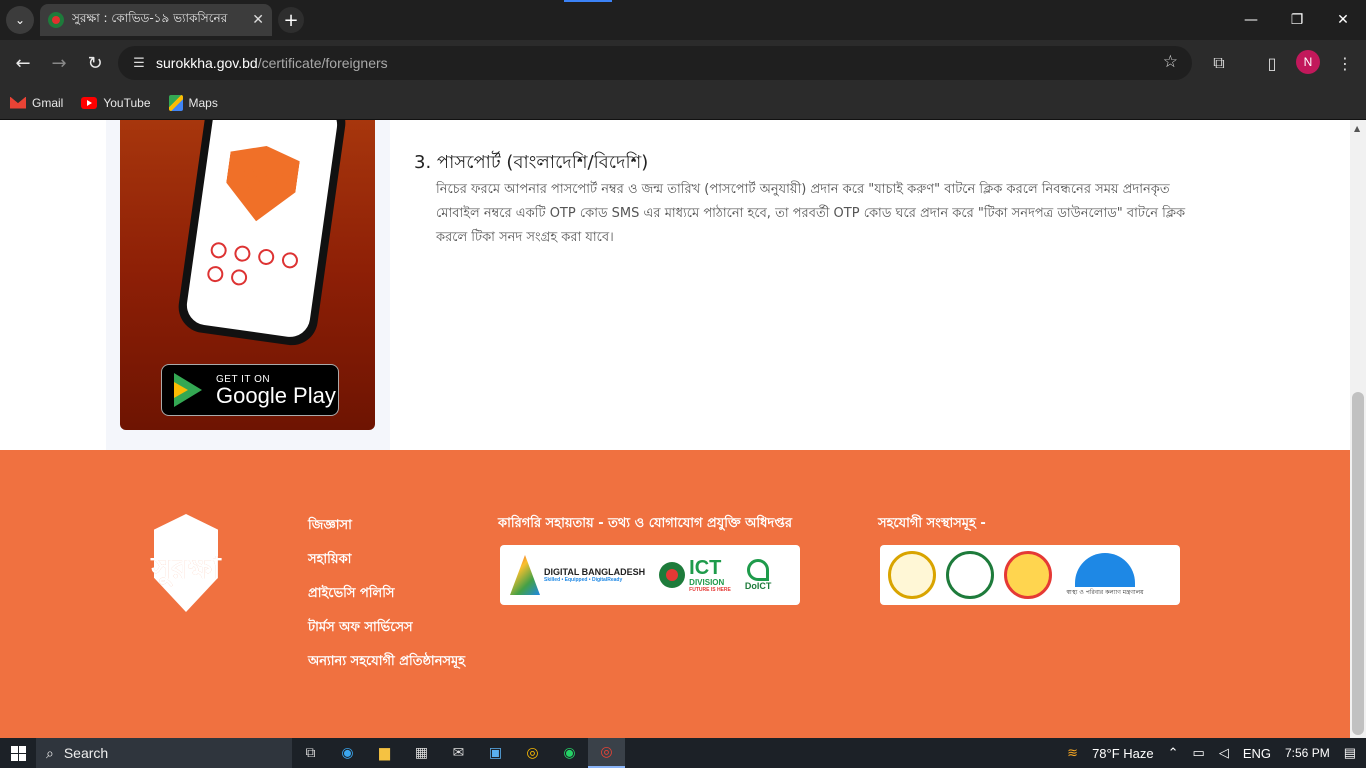  What do you see at coordinates (1105, 575) in the screenshot?
I see `health-ministry-logo: স্বাস্থ্য ও পরিবার কল্যাণ মন্ত্রণালয়` at bounding box center [1105, 575].